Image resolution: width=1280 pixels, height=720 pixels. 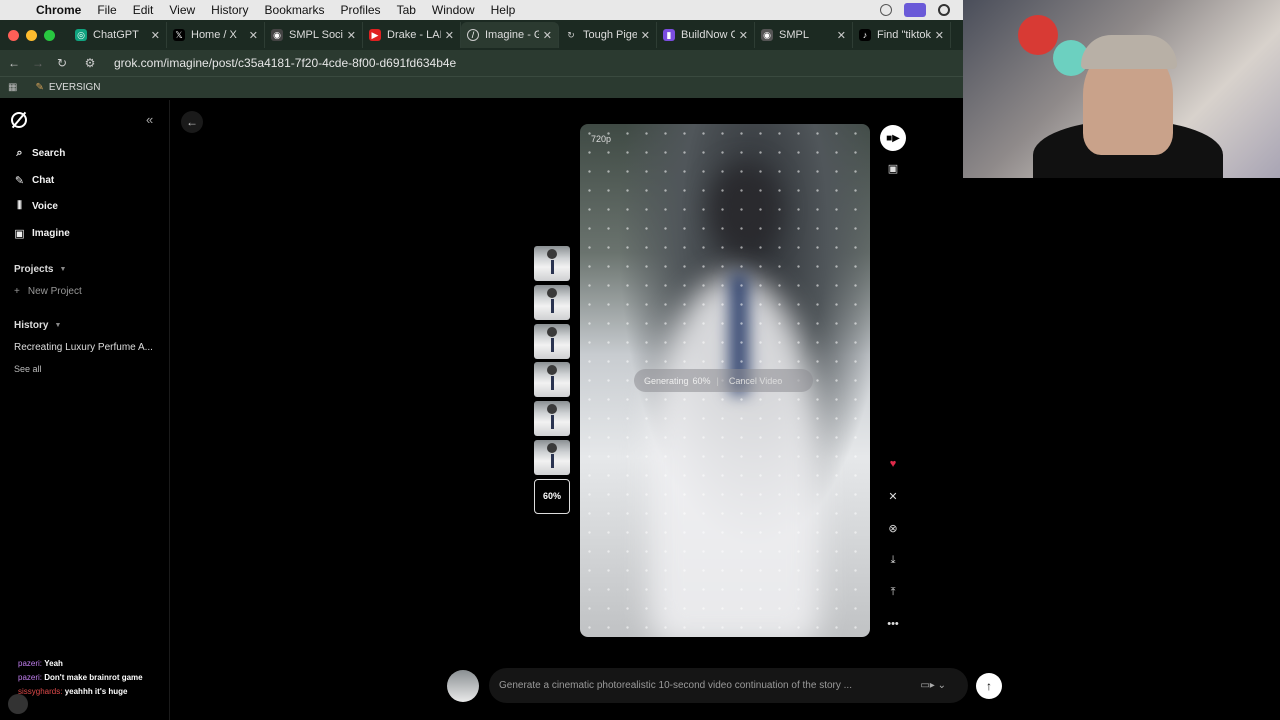 I want to click on share-button: ⤒, so click(x=893, y=592).